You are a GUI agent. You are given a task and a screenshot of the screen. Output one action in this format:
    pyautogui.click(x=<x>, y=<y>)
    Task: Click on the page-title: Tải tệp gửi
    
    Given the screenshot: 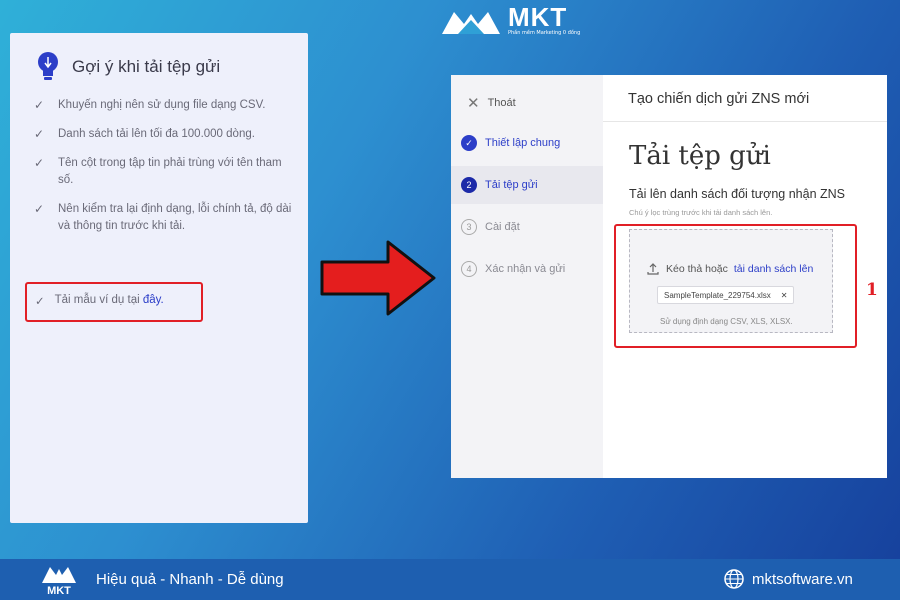 What is the action you would take?
    pyautogui.click(x=700, y=156)
    